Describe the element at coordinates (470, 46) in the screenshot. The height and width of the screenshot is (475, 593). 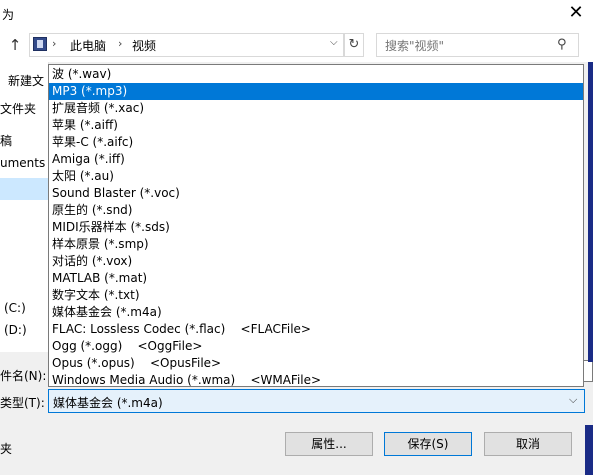
I see `search-input` at that location.